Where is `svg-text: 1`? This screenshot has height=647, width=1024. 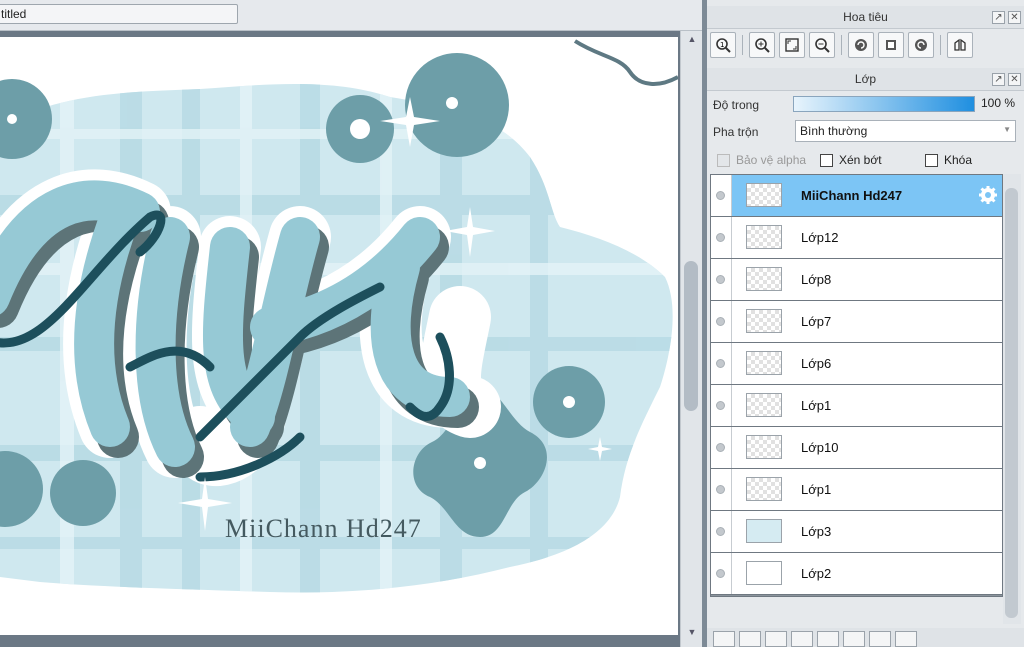
svg-text: 1 is located at coordinates (722, 45).